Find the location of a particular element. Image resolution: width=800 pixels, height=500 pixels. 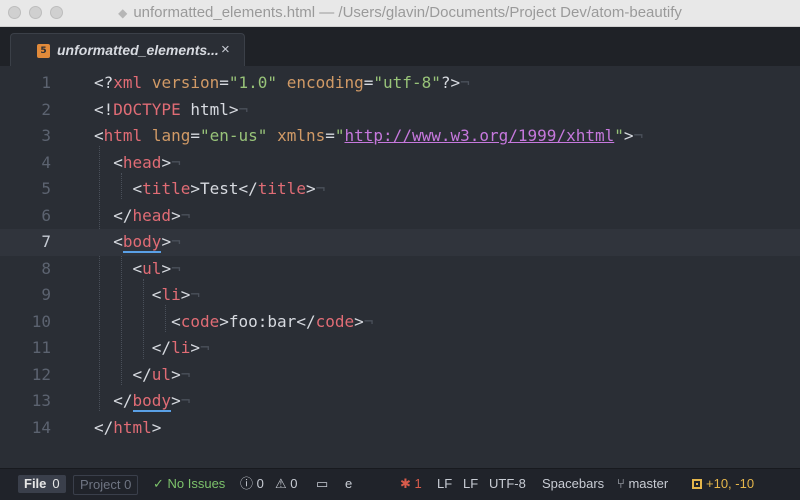

git-branch: ⑂ master is located at coordinates (642, 484).